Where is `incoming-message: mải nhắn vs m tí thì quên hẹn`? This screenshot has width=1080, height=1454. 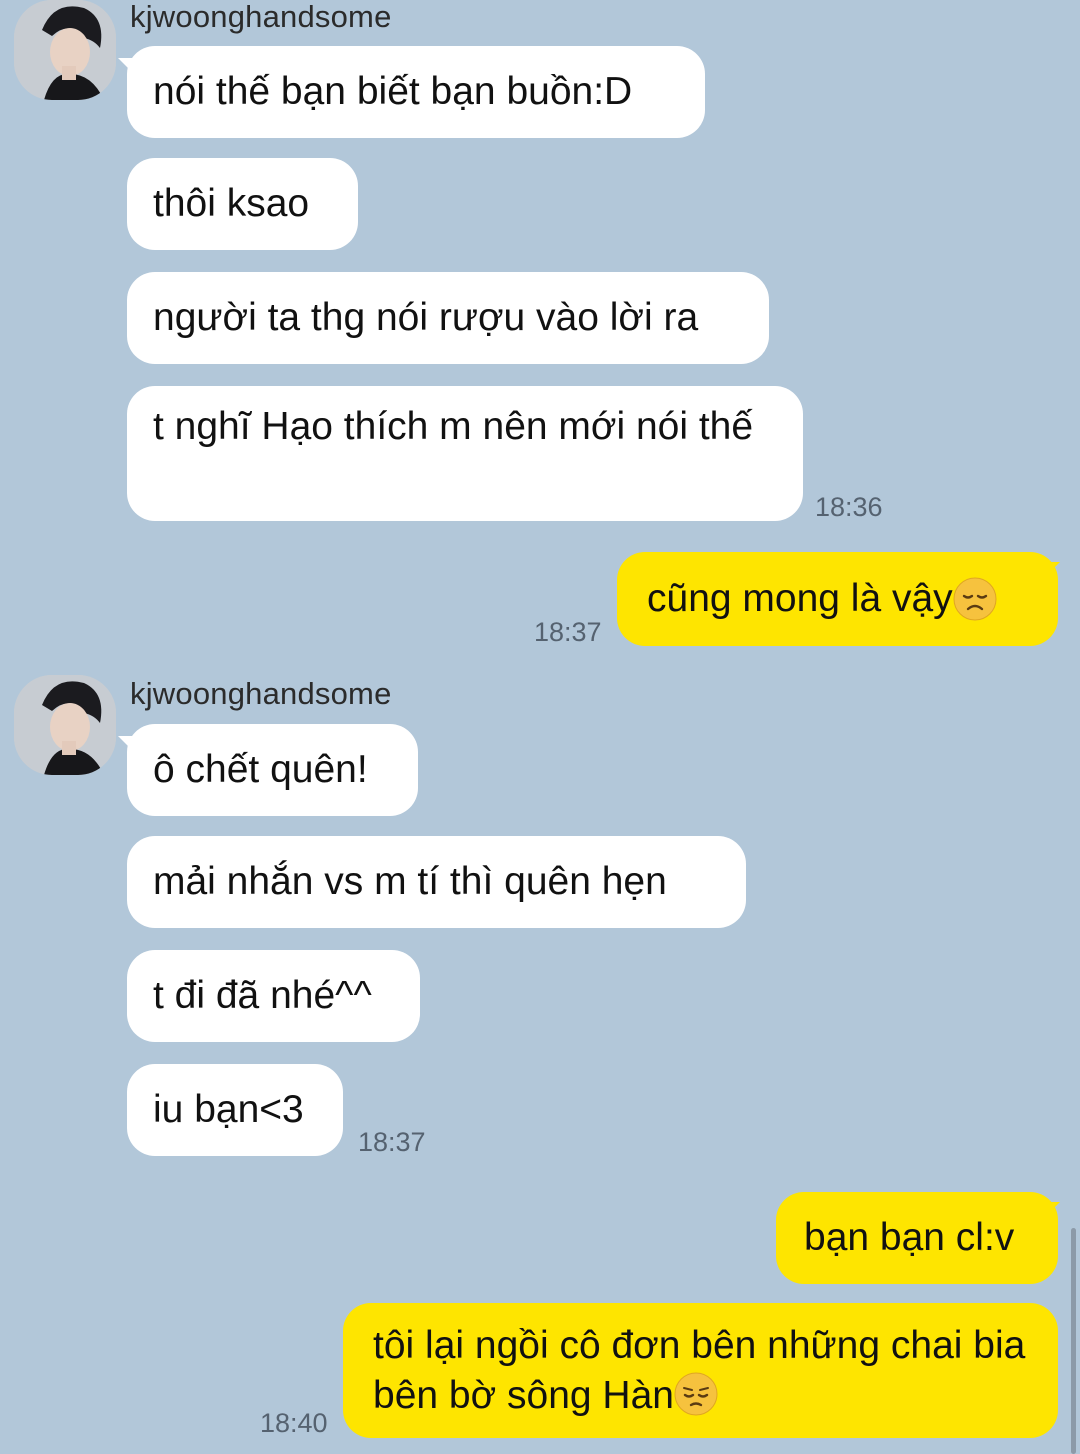
incoming-message: mải nhắn vs m tí thì quên hẹn is located at coordinates (436, 882).